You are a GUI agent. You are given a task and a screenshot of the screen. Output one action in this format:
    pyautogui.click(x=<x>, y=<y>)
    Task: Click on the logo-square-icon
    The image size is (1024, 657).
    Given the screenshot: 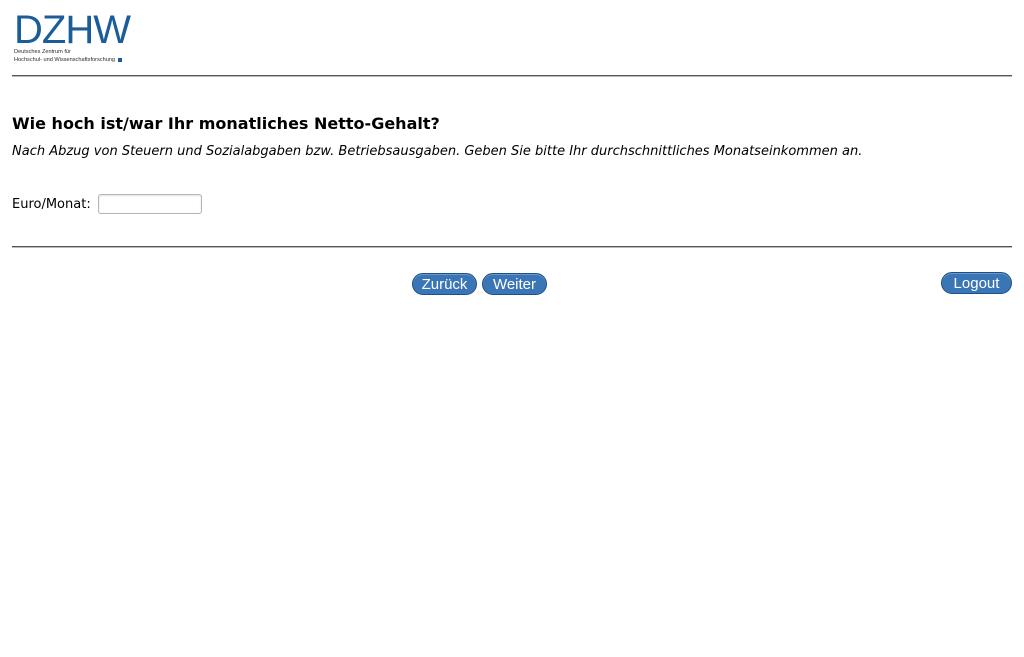 What is the action you would take?
    pyautogui.click(x=120, y=59)
    